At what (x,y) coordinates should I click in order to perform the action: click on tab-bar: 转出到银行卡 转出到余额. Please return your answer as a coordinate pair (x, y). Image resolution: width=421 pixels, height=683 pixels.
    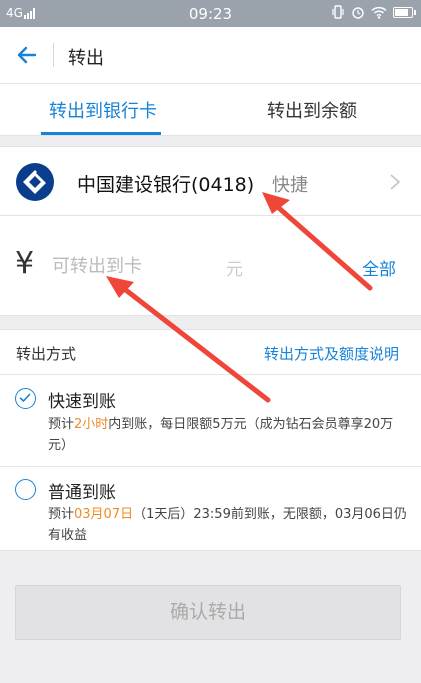
    Looking at the image, I should click on (210, 110).